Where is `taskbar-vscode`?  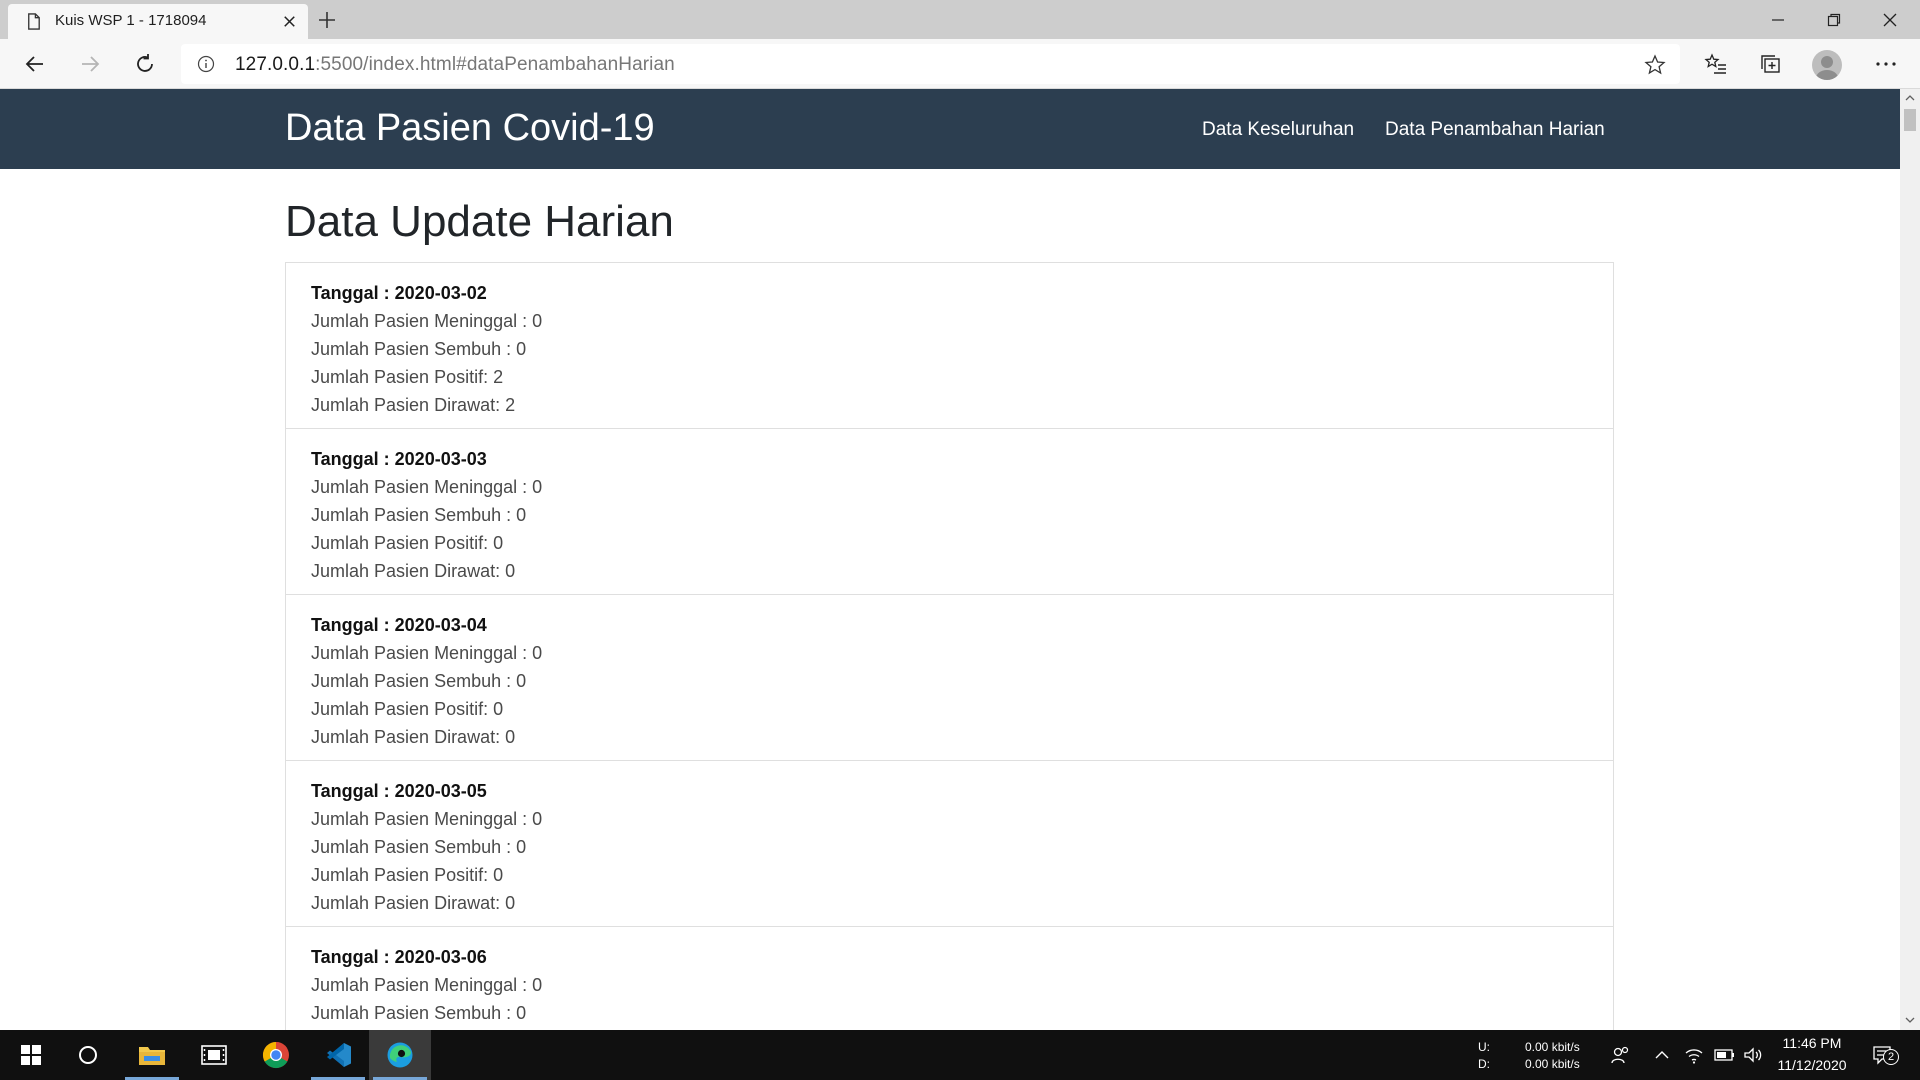
taskbar-vscode is located at coordinates (338, 1055).